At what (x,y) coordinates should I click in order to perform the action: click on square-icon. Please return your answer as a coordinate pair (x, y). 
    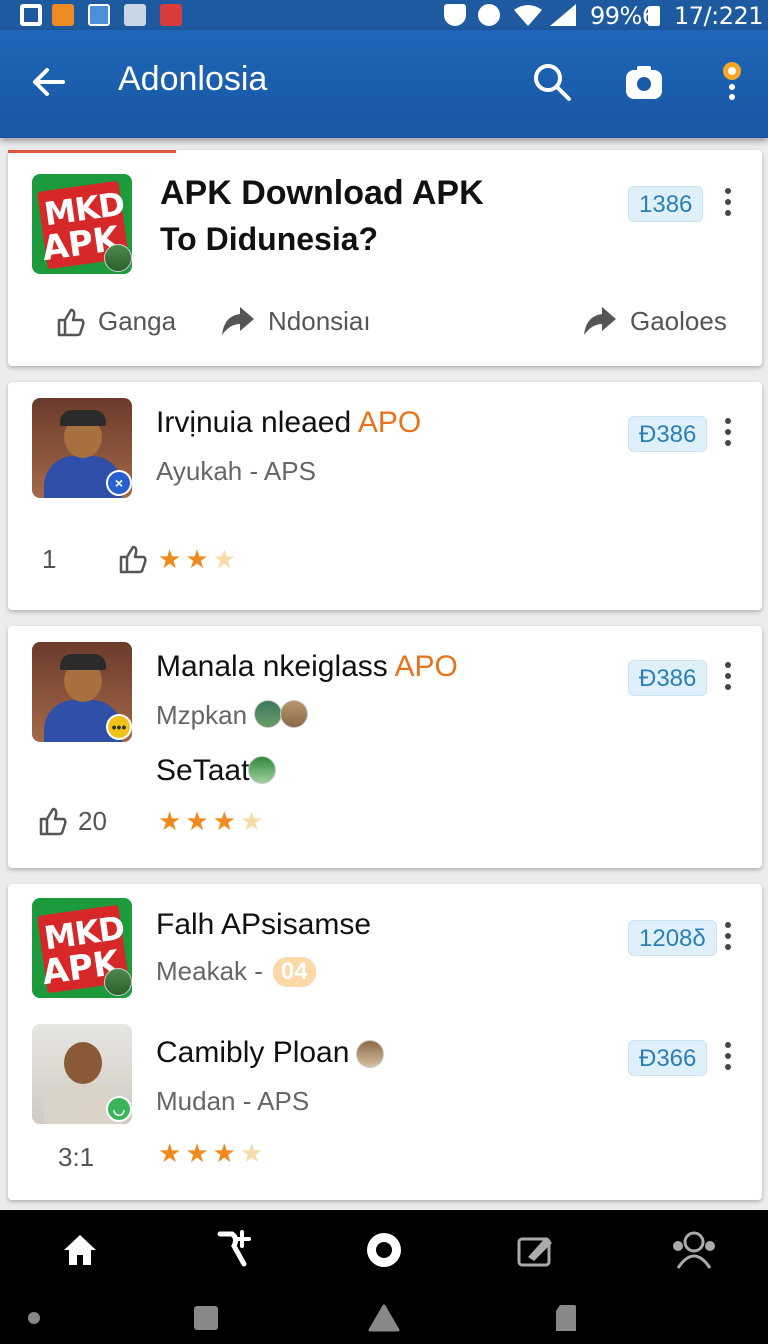
    Looking at the image, I should click on (206, 1318).